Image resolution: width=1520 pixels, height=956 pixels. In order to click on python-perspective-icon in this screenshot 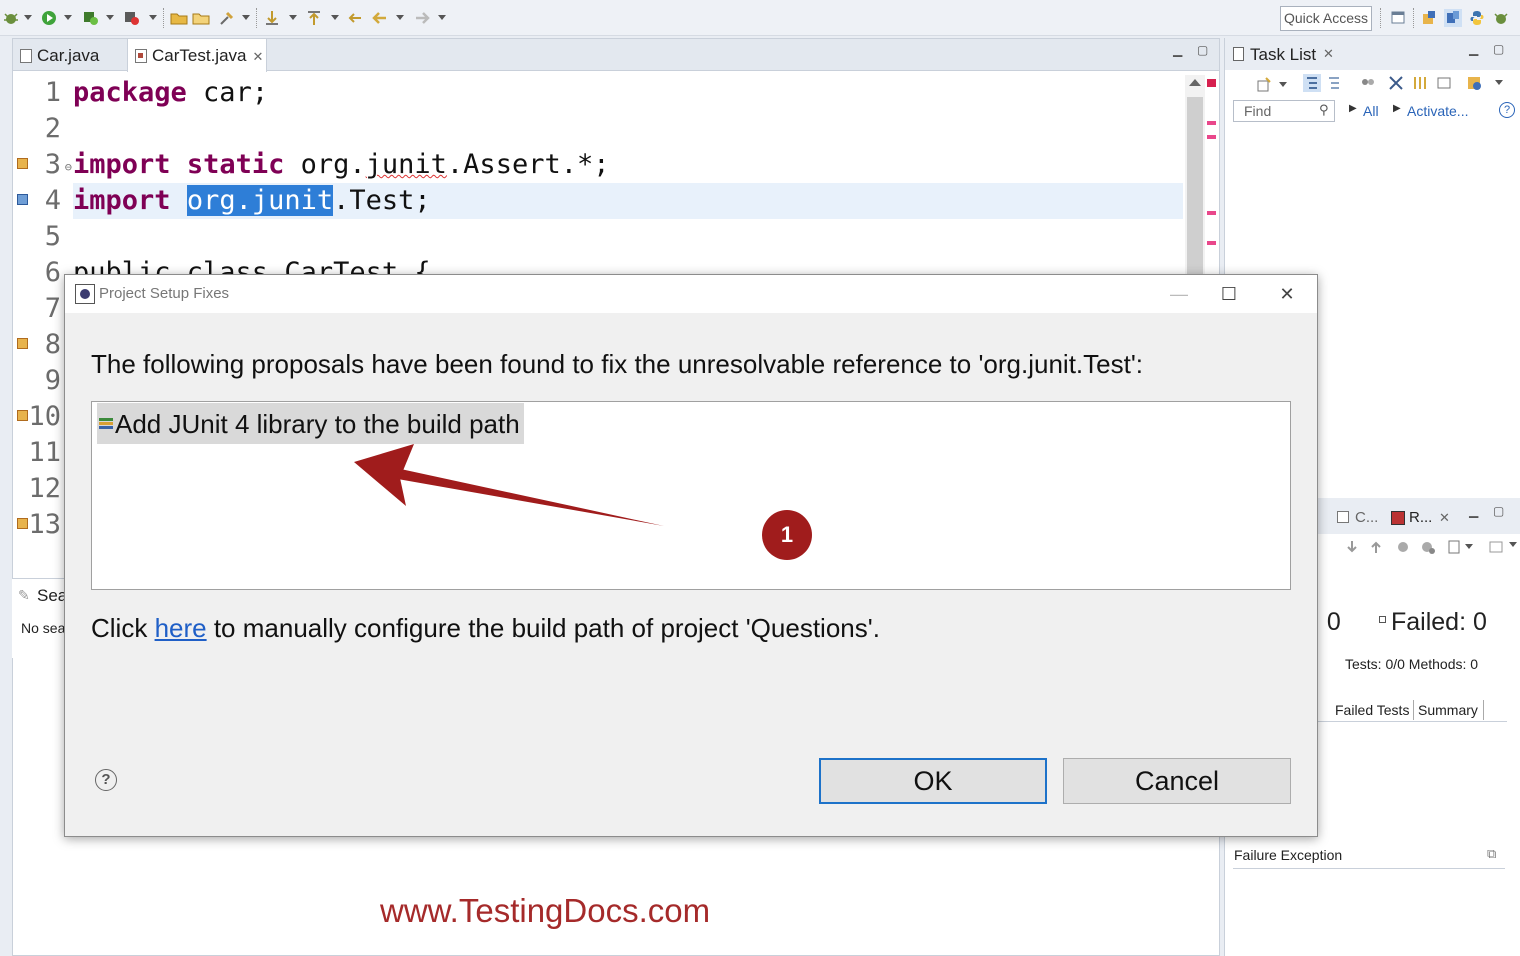, I will do `click(1477, 18)`.